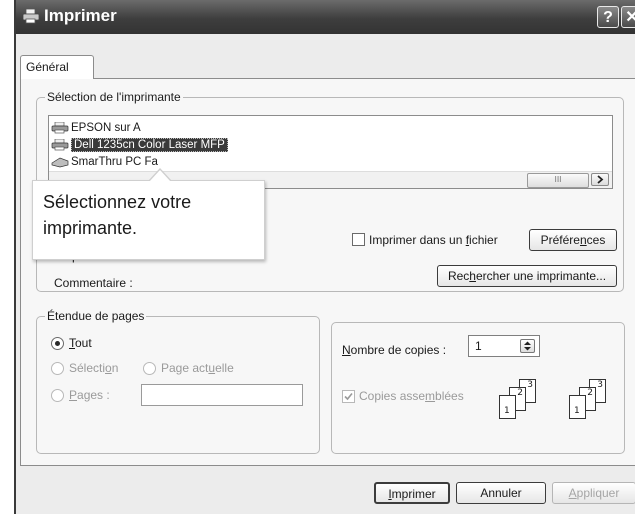 This screenshot has width=635, height=514. I want to click on printer-name: Dell 1235cn Color Laser MFP, so click(149, 145).